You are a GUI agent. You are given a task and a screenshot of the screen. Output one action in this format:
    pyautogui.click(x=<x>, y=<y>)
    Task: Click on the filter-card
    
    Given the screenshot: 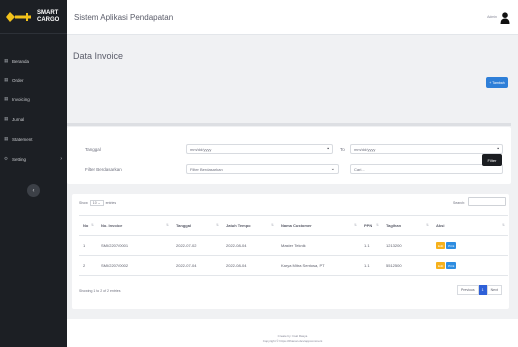 What is the action you would take?
    pyautogui.click(x=289, y=155)
    